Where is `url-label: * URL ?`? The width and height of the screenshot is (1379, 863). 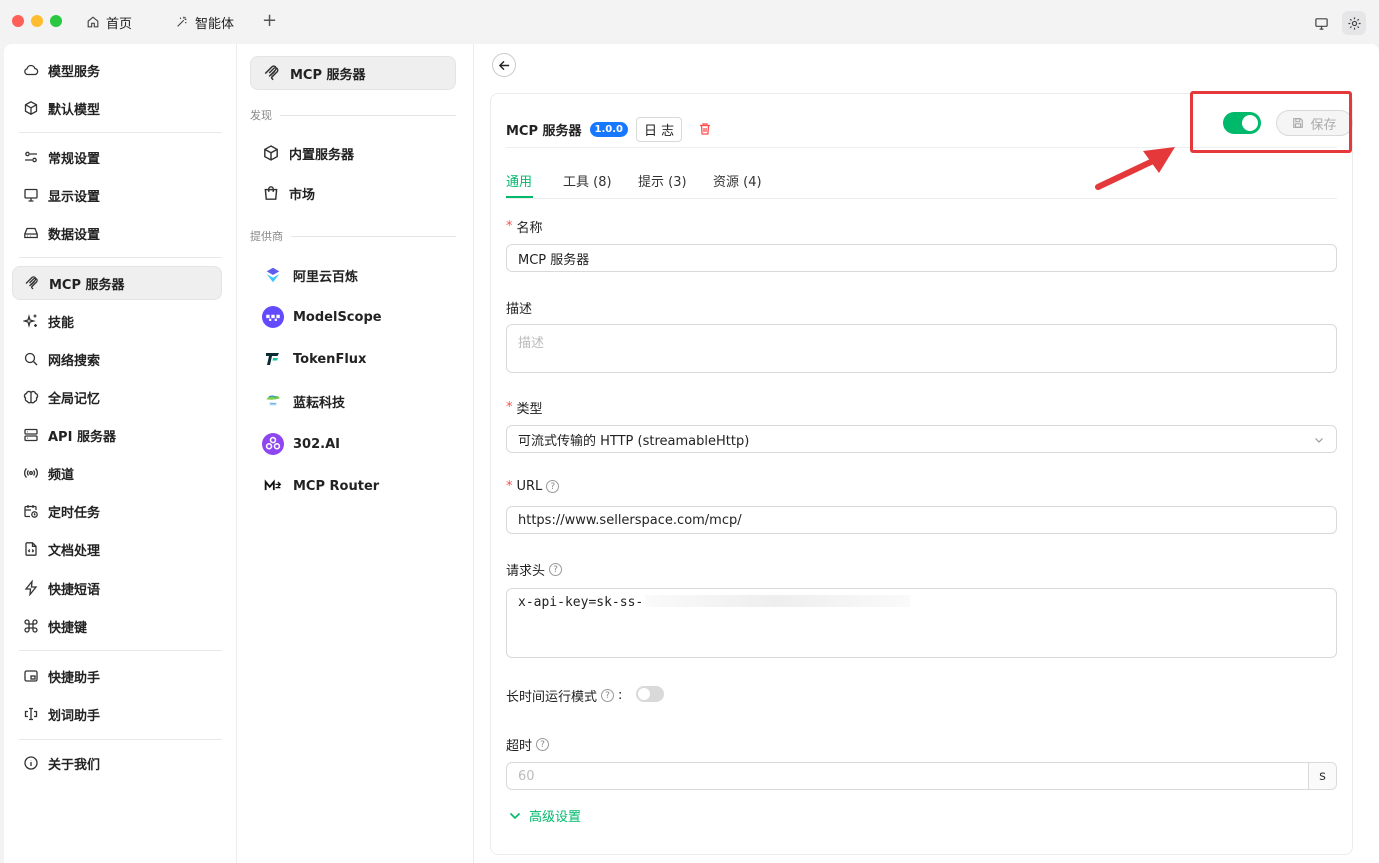 url-label: * URL ? is located at coordinates (533, 486).